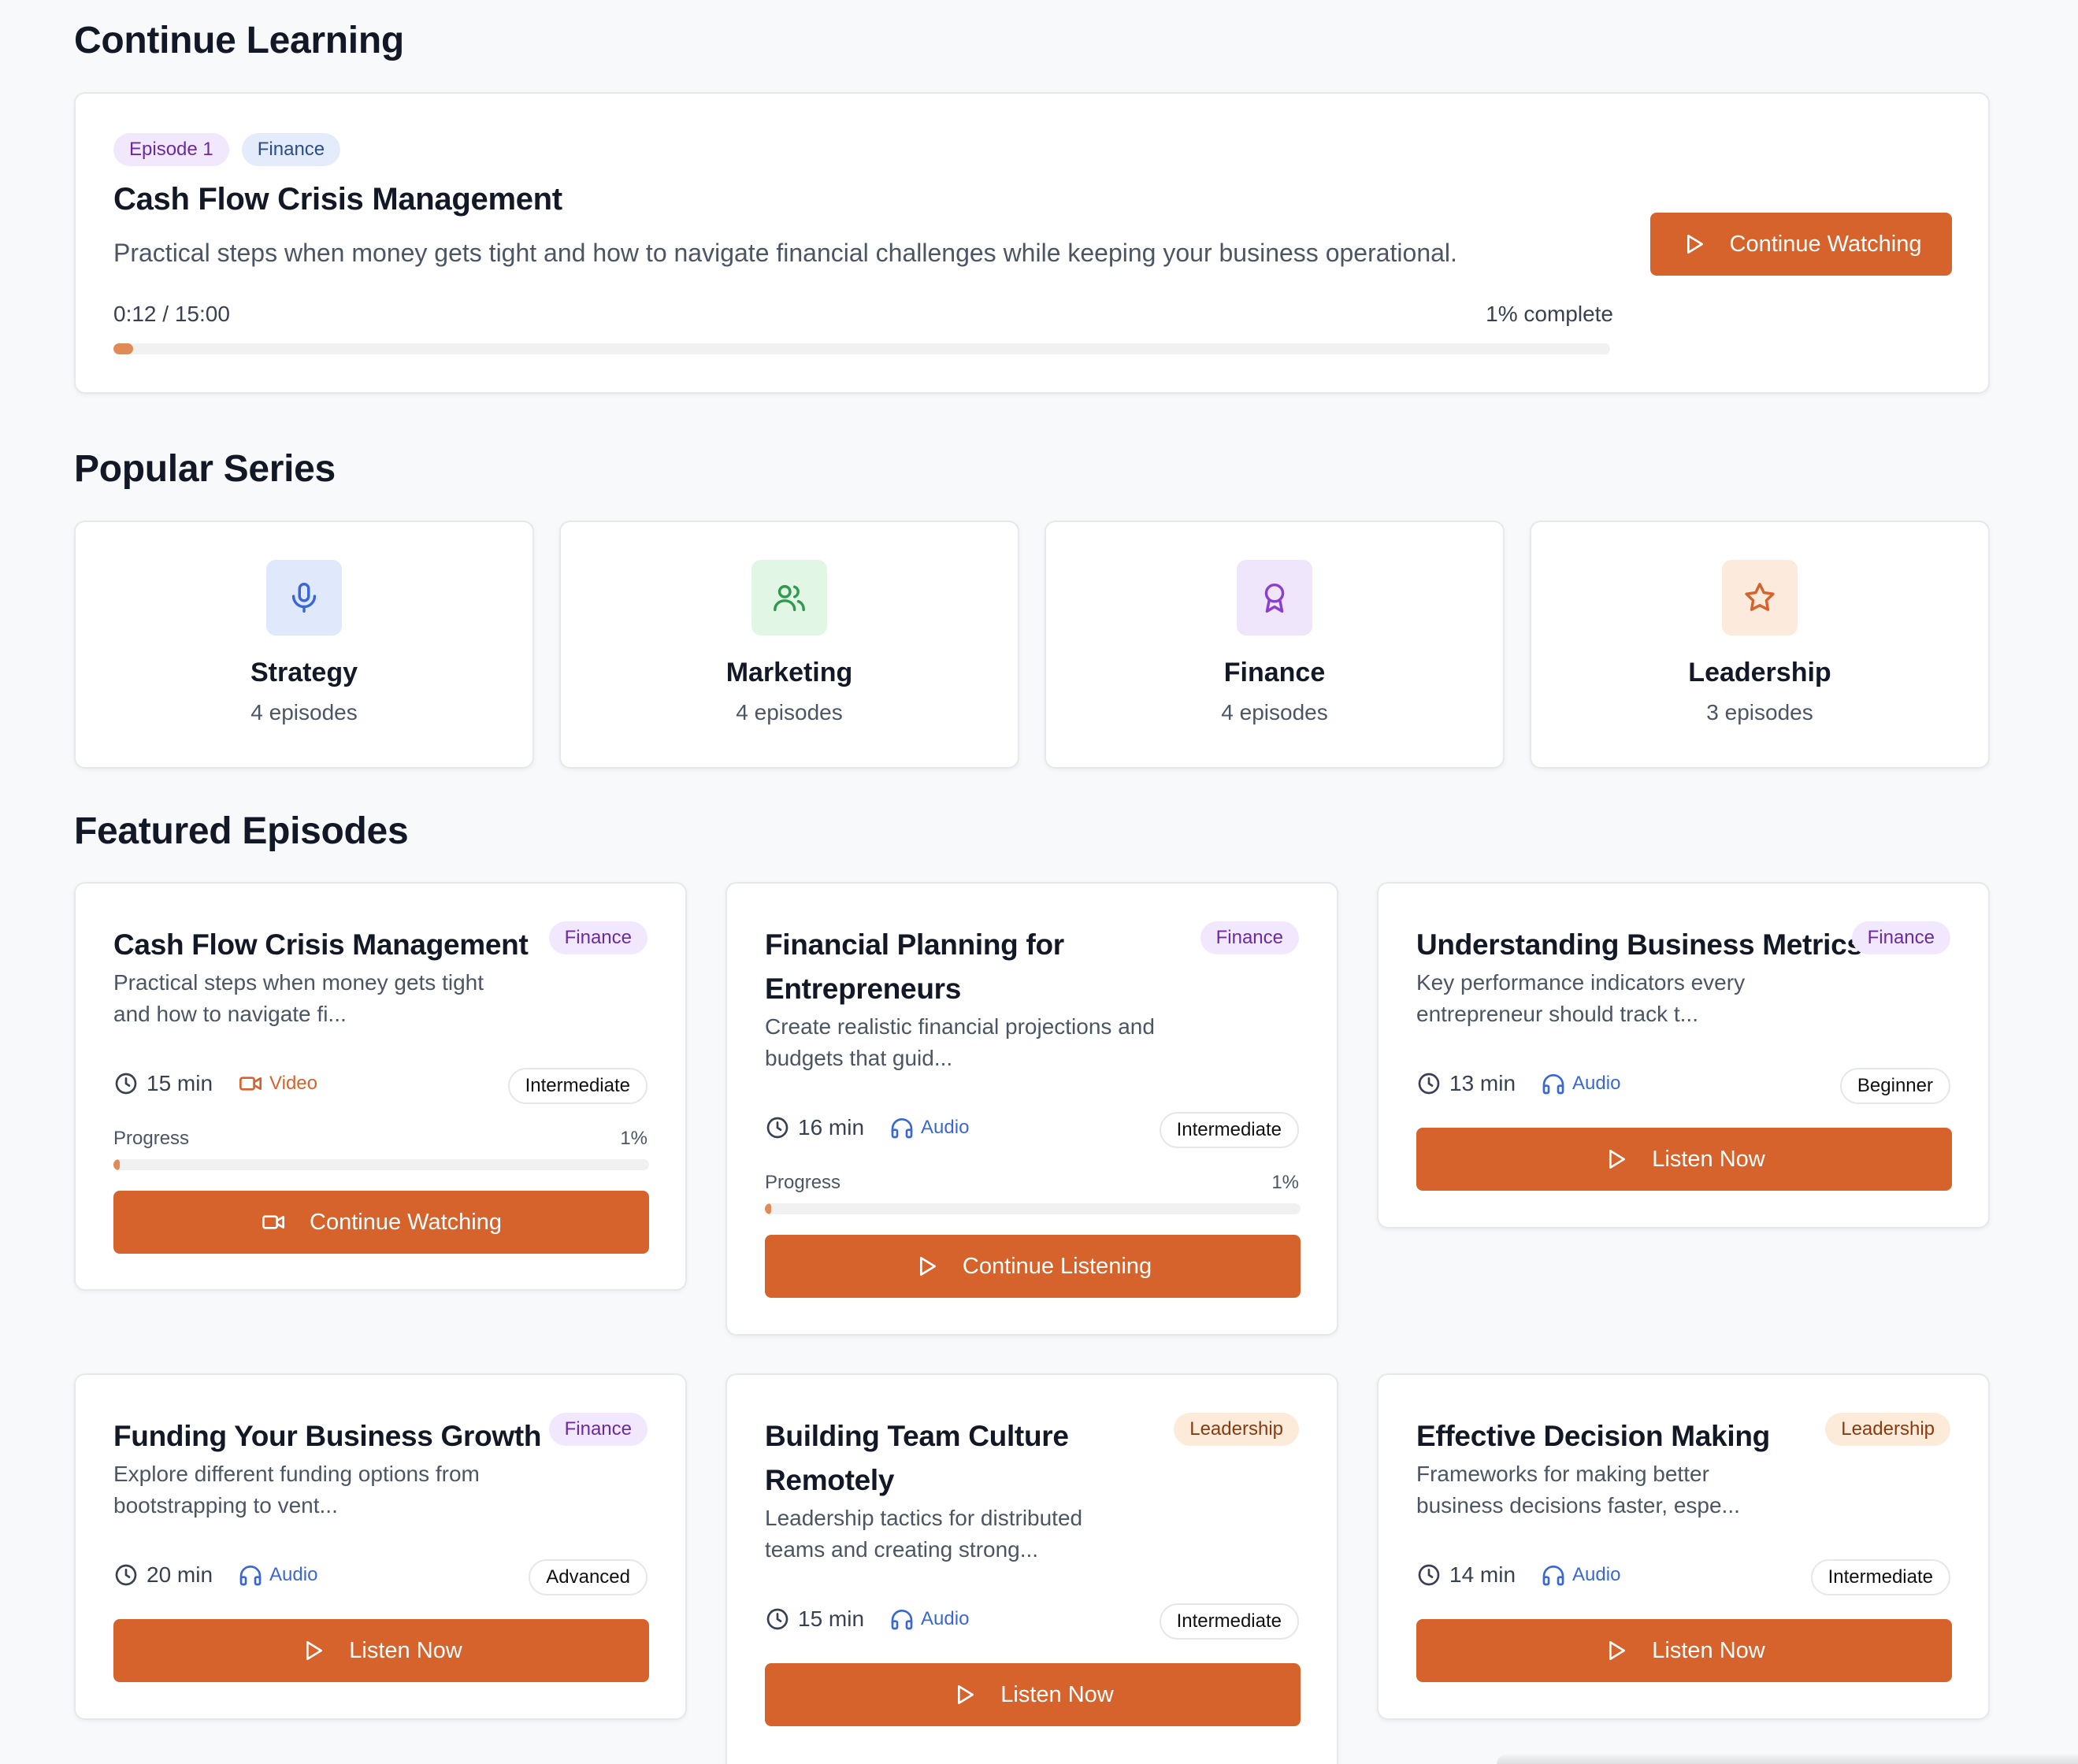 The height and width of the screenshot is (1764, 2078). What do you see at coordinates (1274, 672) in the screenshot?
I see `series-name: Finance` at bounding box center [1274, 672].